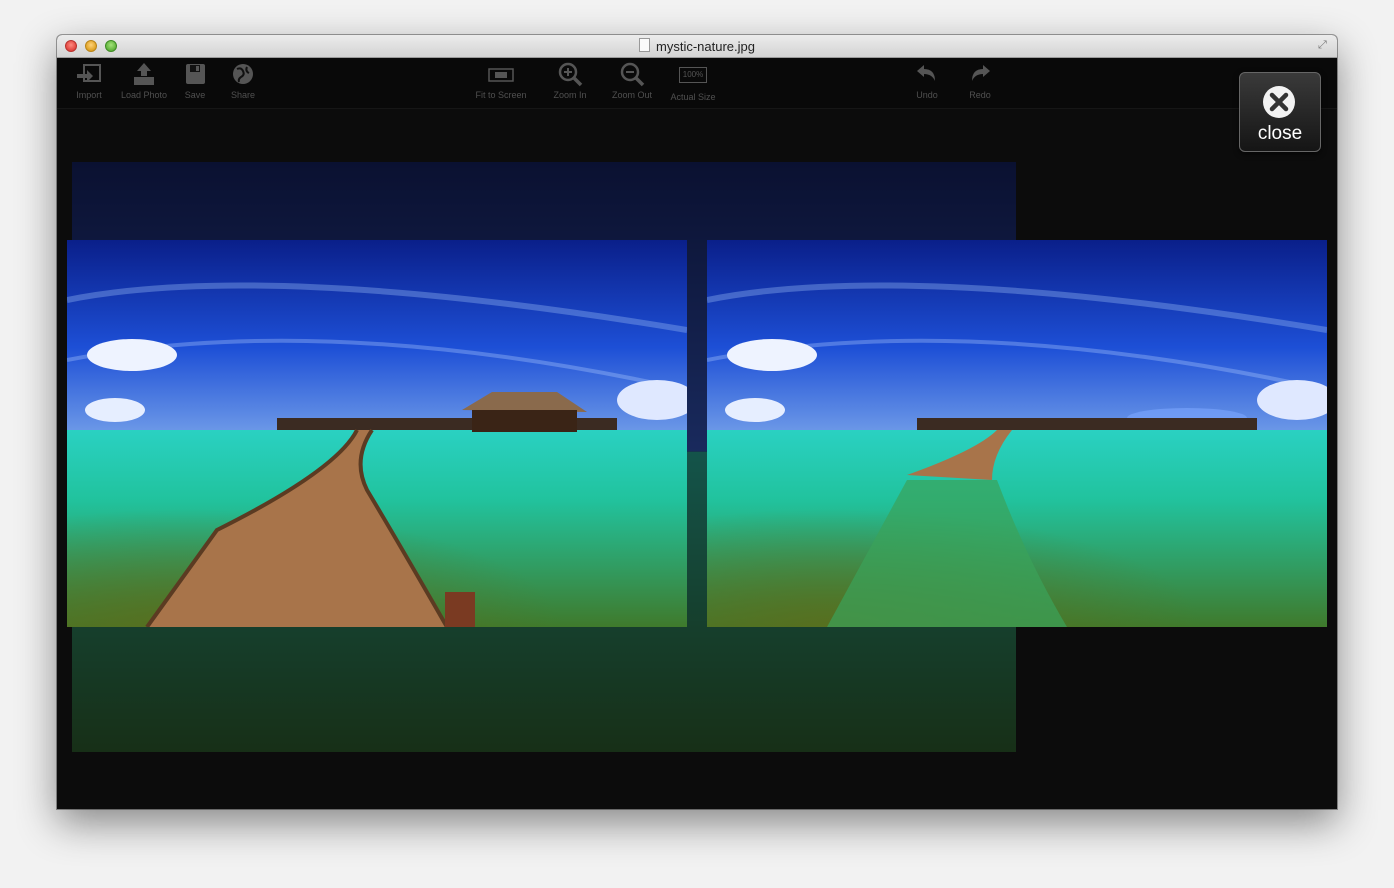 This screenshot has height=888, width=1394. What do you see at coordinates (980, 95) in the screenshot?
I see `redo-label: Redo` at bounding box center [980, 95].